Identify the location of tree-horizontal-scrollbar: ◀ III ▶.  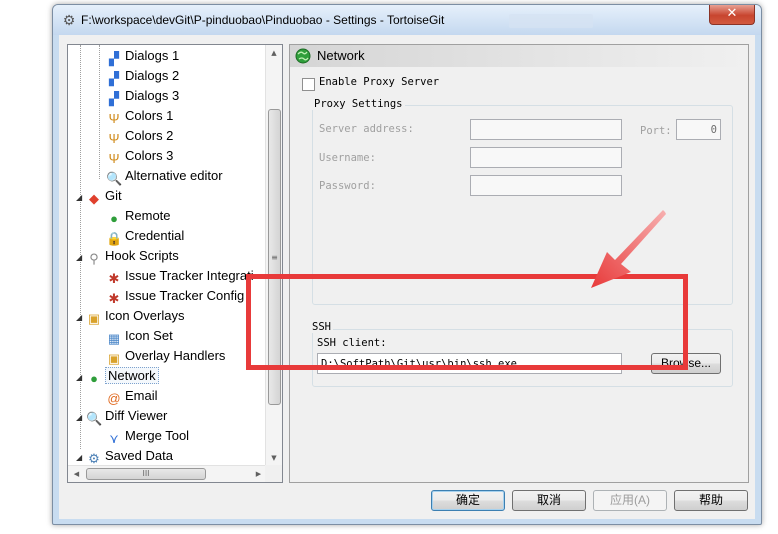
(167, 473).